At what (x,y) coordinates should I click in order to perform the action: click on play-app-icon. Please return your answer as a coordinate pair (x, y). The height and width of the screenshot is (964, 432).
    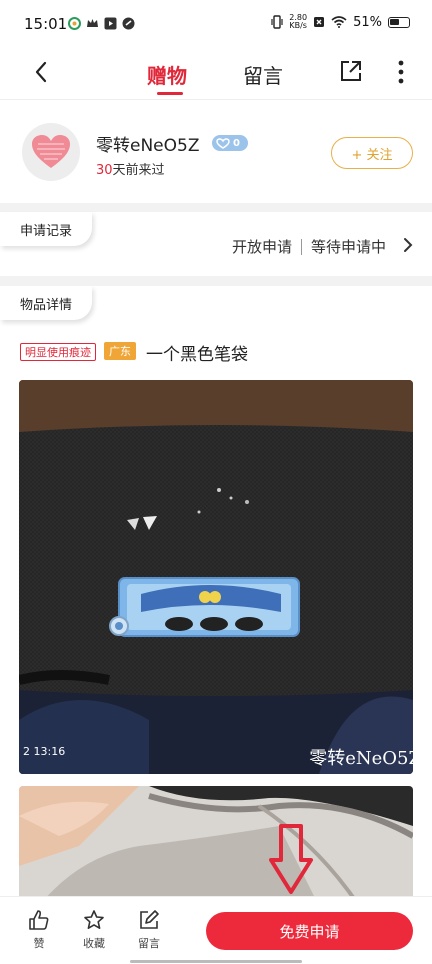
    Looking at the image, I should click on (110, 23).